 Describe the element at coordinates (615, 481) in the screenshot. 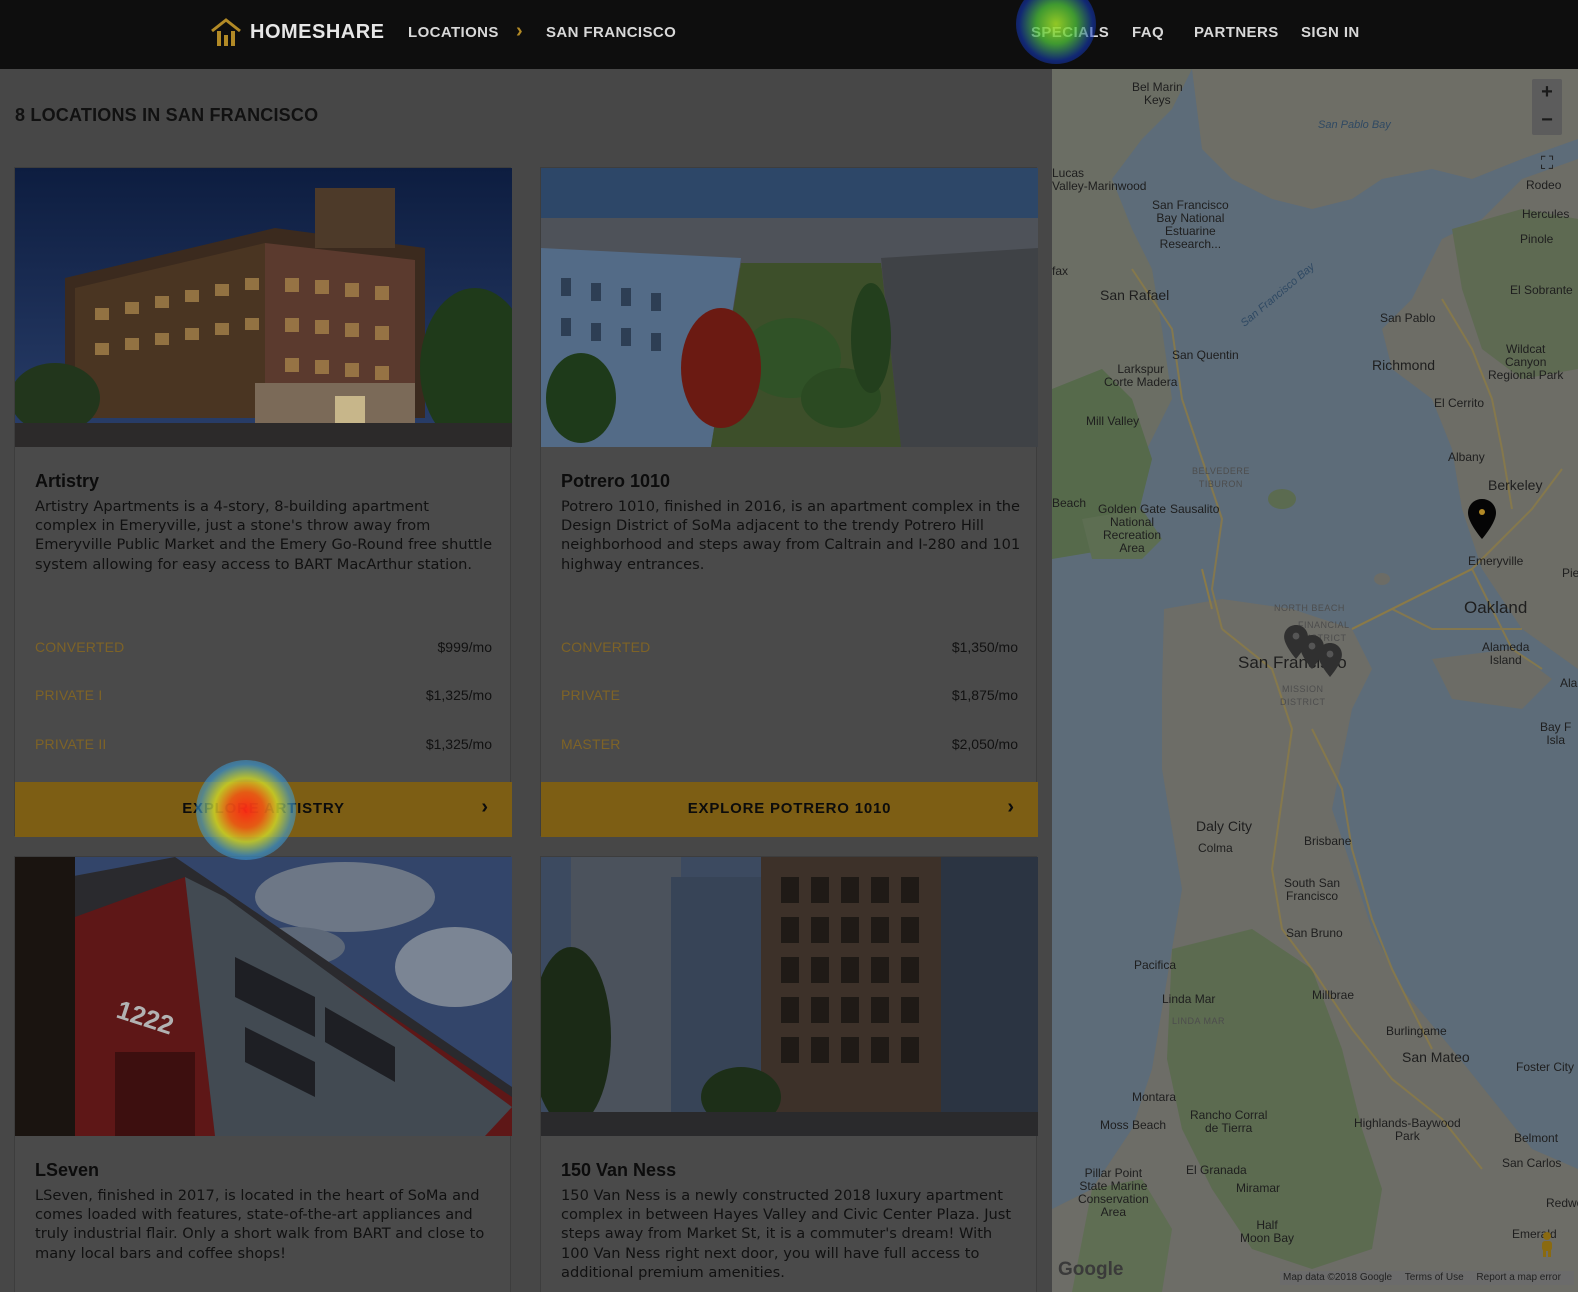

I see `location-title: Potrero 1010` at that location.